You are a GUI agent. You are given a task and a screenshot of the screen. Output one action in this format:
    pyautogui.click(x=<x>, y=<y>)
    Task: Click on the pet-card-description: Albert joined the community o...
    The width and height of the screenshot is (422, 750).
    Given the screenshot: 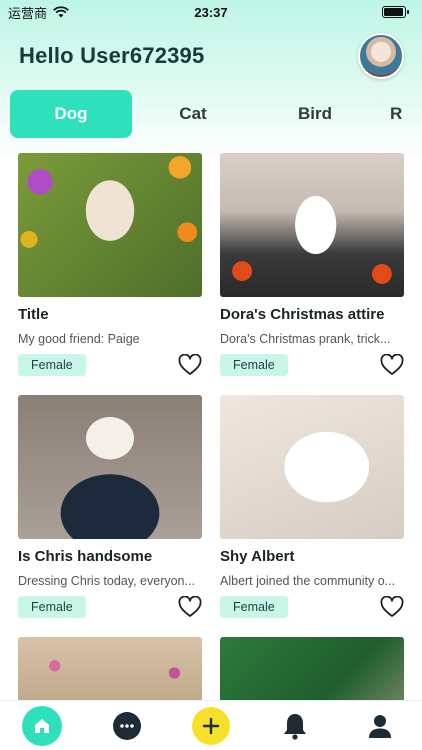 What is the action you would take?
    pyautogui.click(x=308, y=581)
    